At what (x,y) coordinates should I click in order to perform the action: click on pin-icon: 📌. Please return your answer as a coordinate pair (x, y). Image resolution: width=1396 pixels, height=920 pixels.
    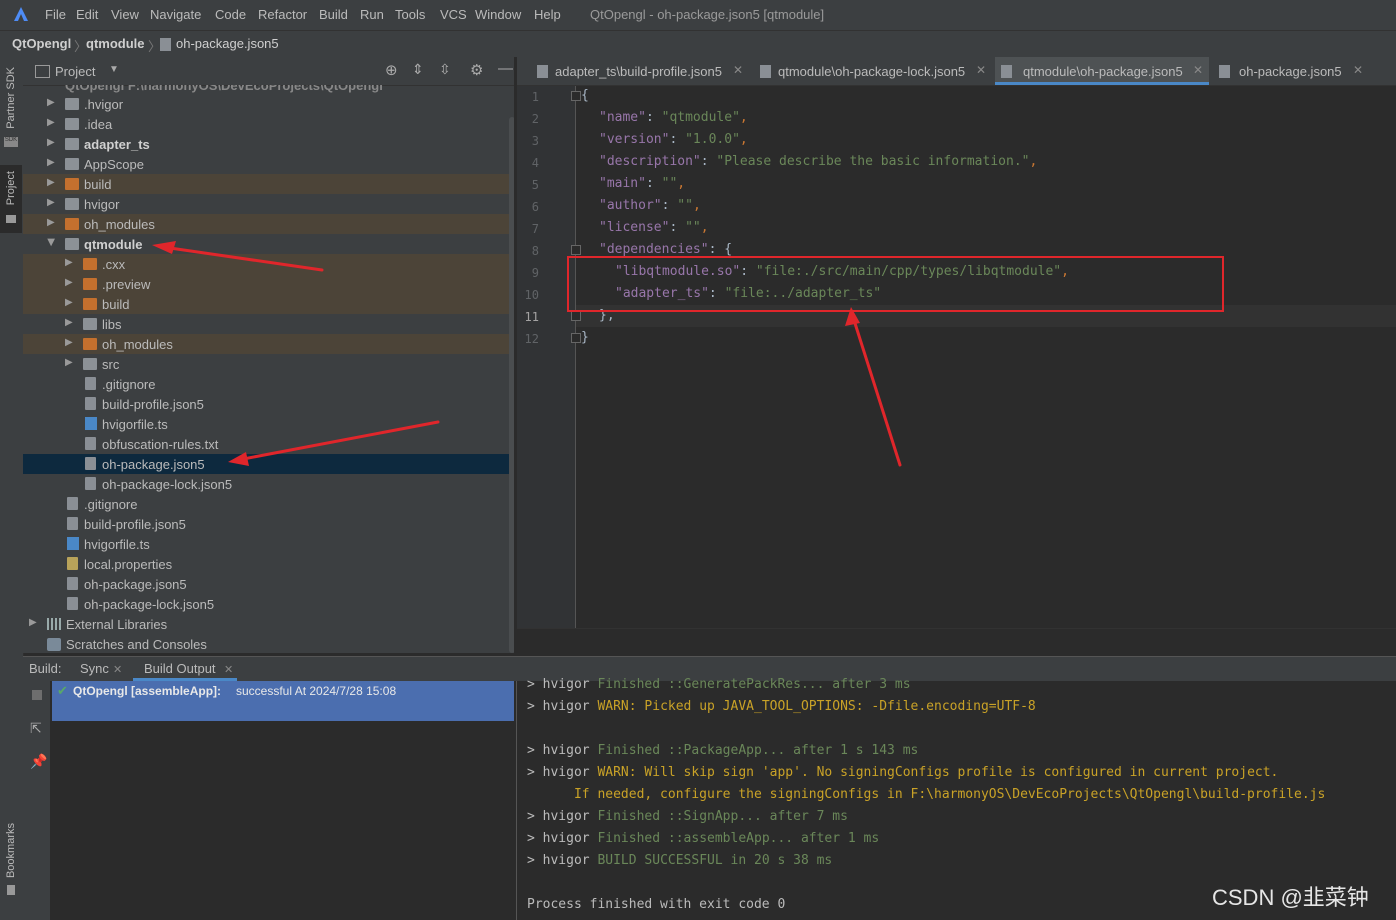
    Looking at the image, I should click on (38, 761).